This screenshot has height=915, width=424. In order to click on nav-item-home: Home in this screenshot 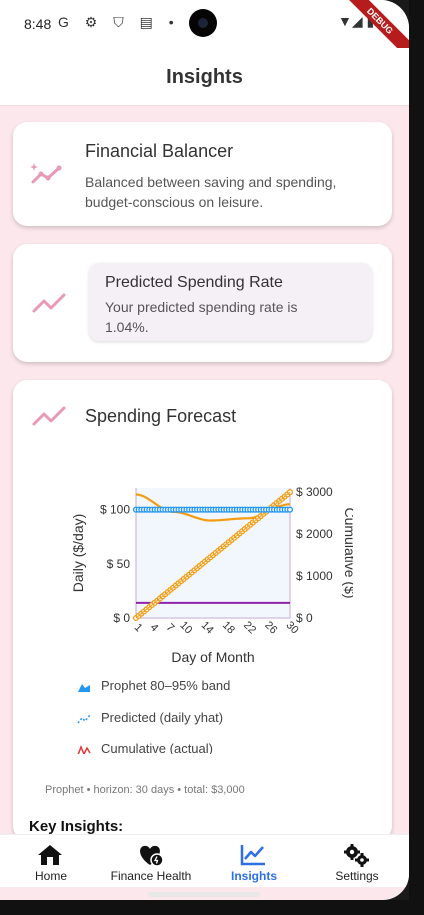, I will do `click(51, 861)`.